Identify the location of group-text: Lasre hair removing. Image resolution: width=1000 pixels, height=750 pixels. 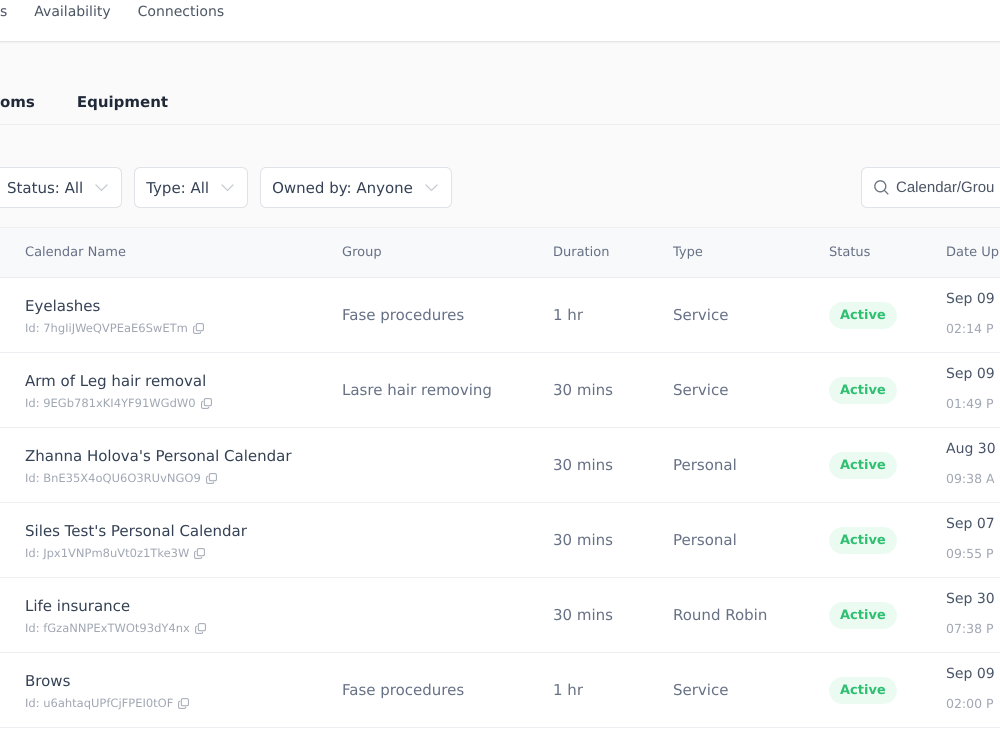
(417, 390).